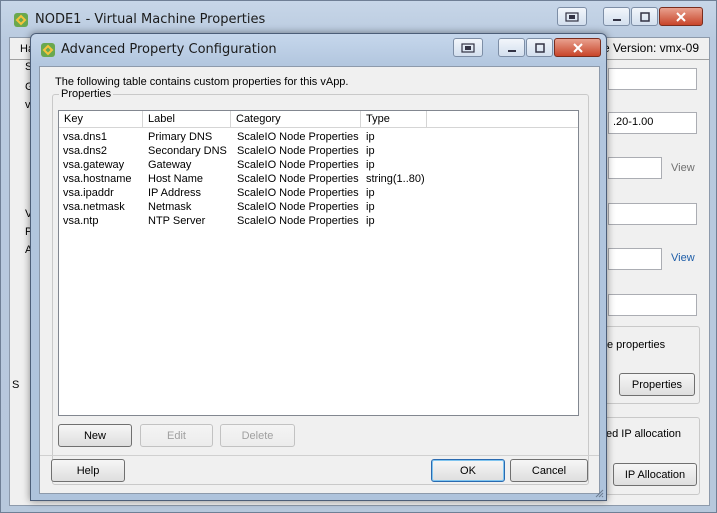 Image resolution: width=717 pixels, height=513 pixels. What do you see at coordinates (468, 470) in the screenshot?
I see `ok-button: OK` at bounding box center [468, 470].